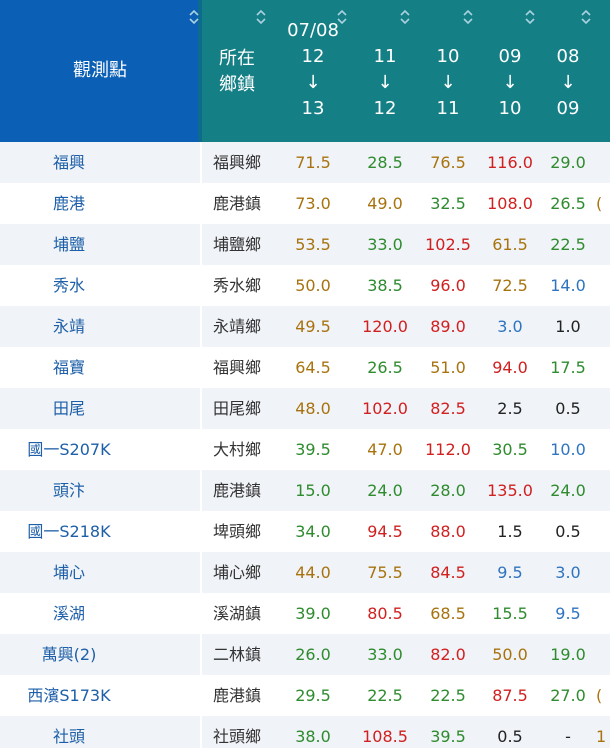  I want to click on station-name: 秀水, so click(69, 285).